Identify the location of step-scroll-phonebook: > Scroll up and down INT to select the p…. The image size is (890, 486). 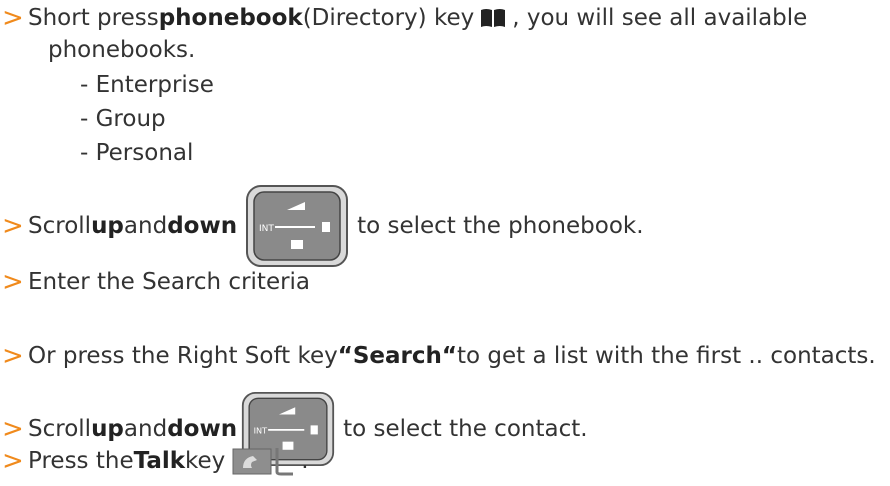
(323, 226).